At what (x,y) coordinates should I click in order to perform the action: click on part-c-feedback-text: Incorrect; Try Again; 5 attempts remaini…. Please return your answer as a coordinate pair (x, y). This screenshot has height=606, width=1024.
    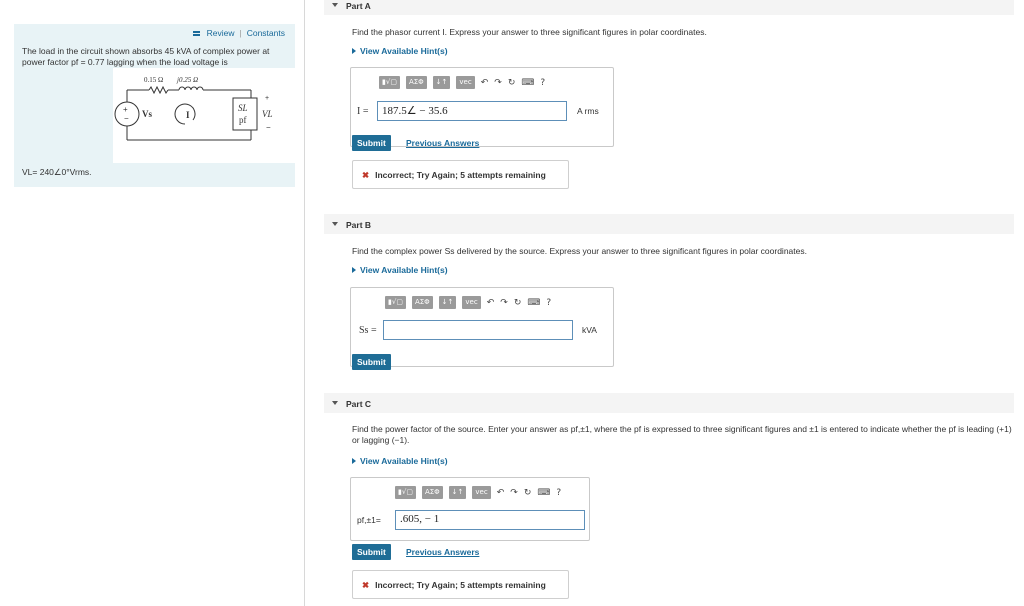
    Looking at the image, I should click on (460, 585).